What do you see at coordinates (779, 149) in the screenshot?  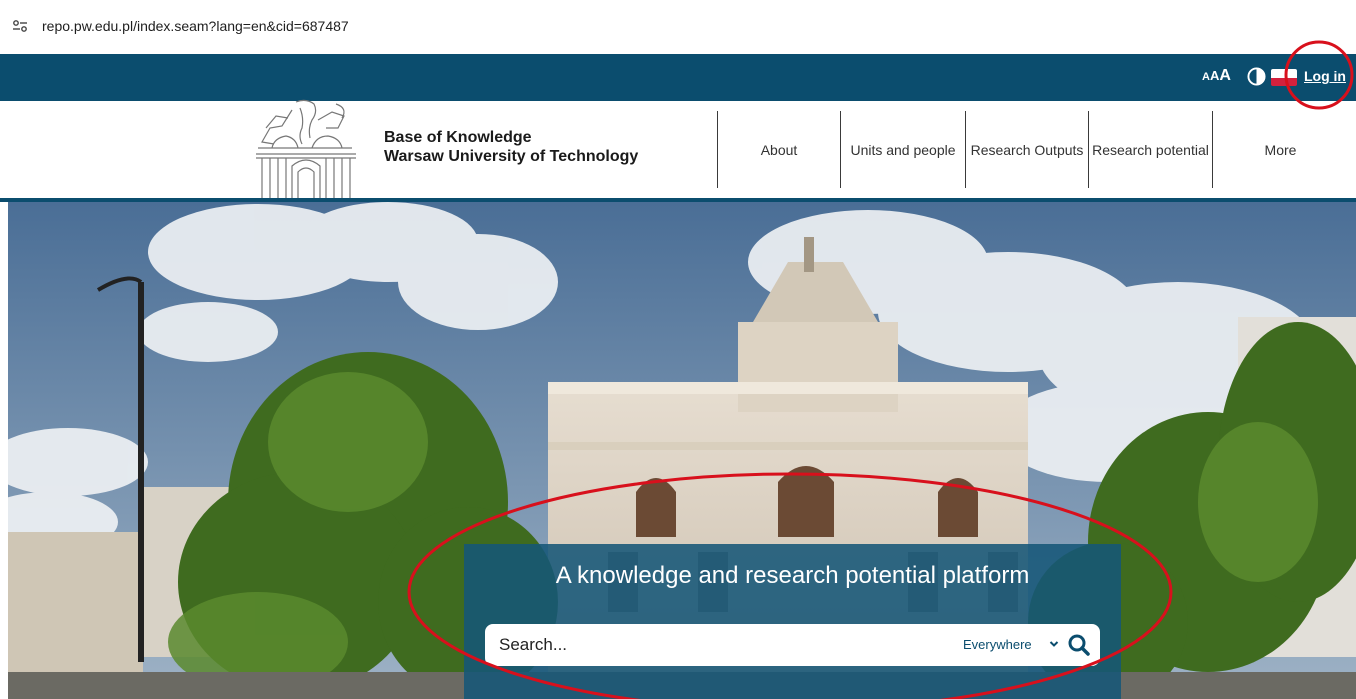 I see `nav-item-about: About` at bounding box center [779, 149].